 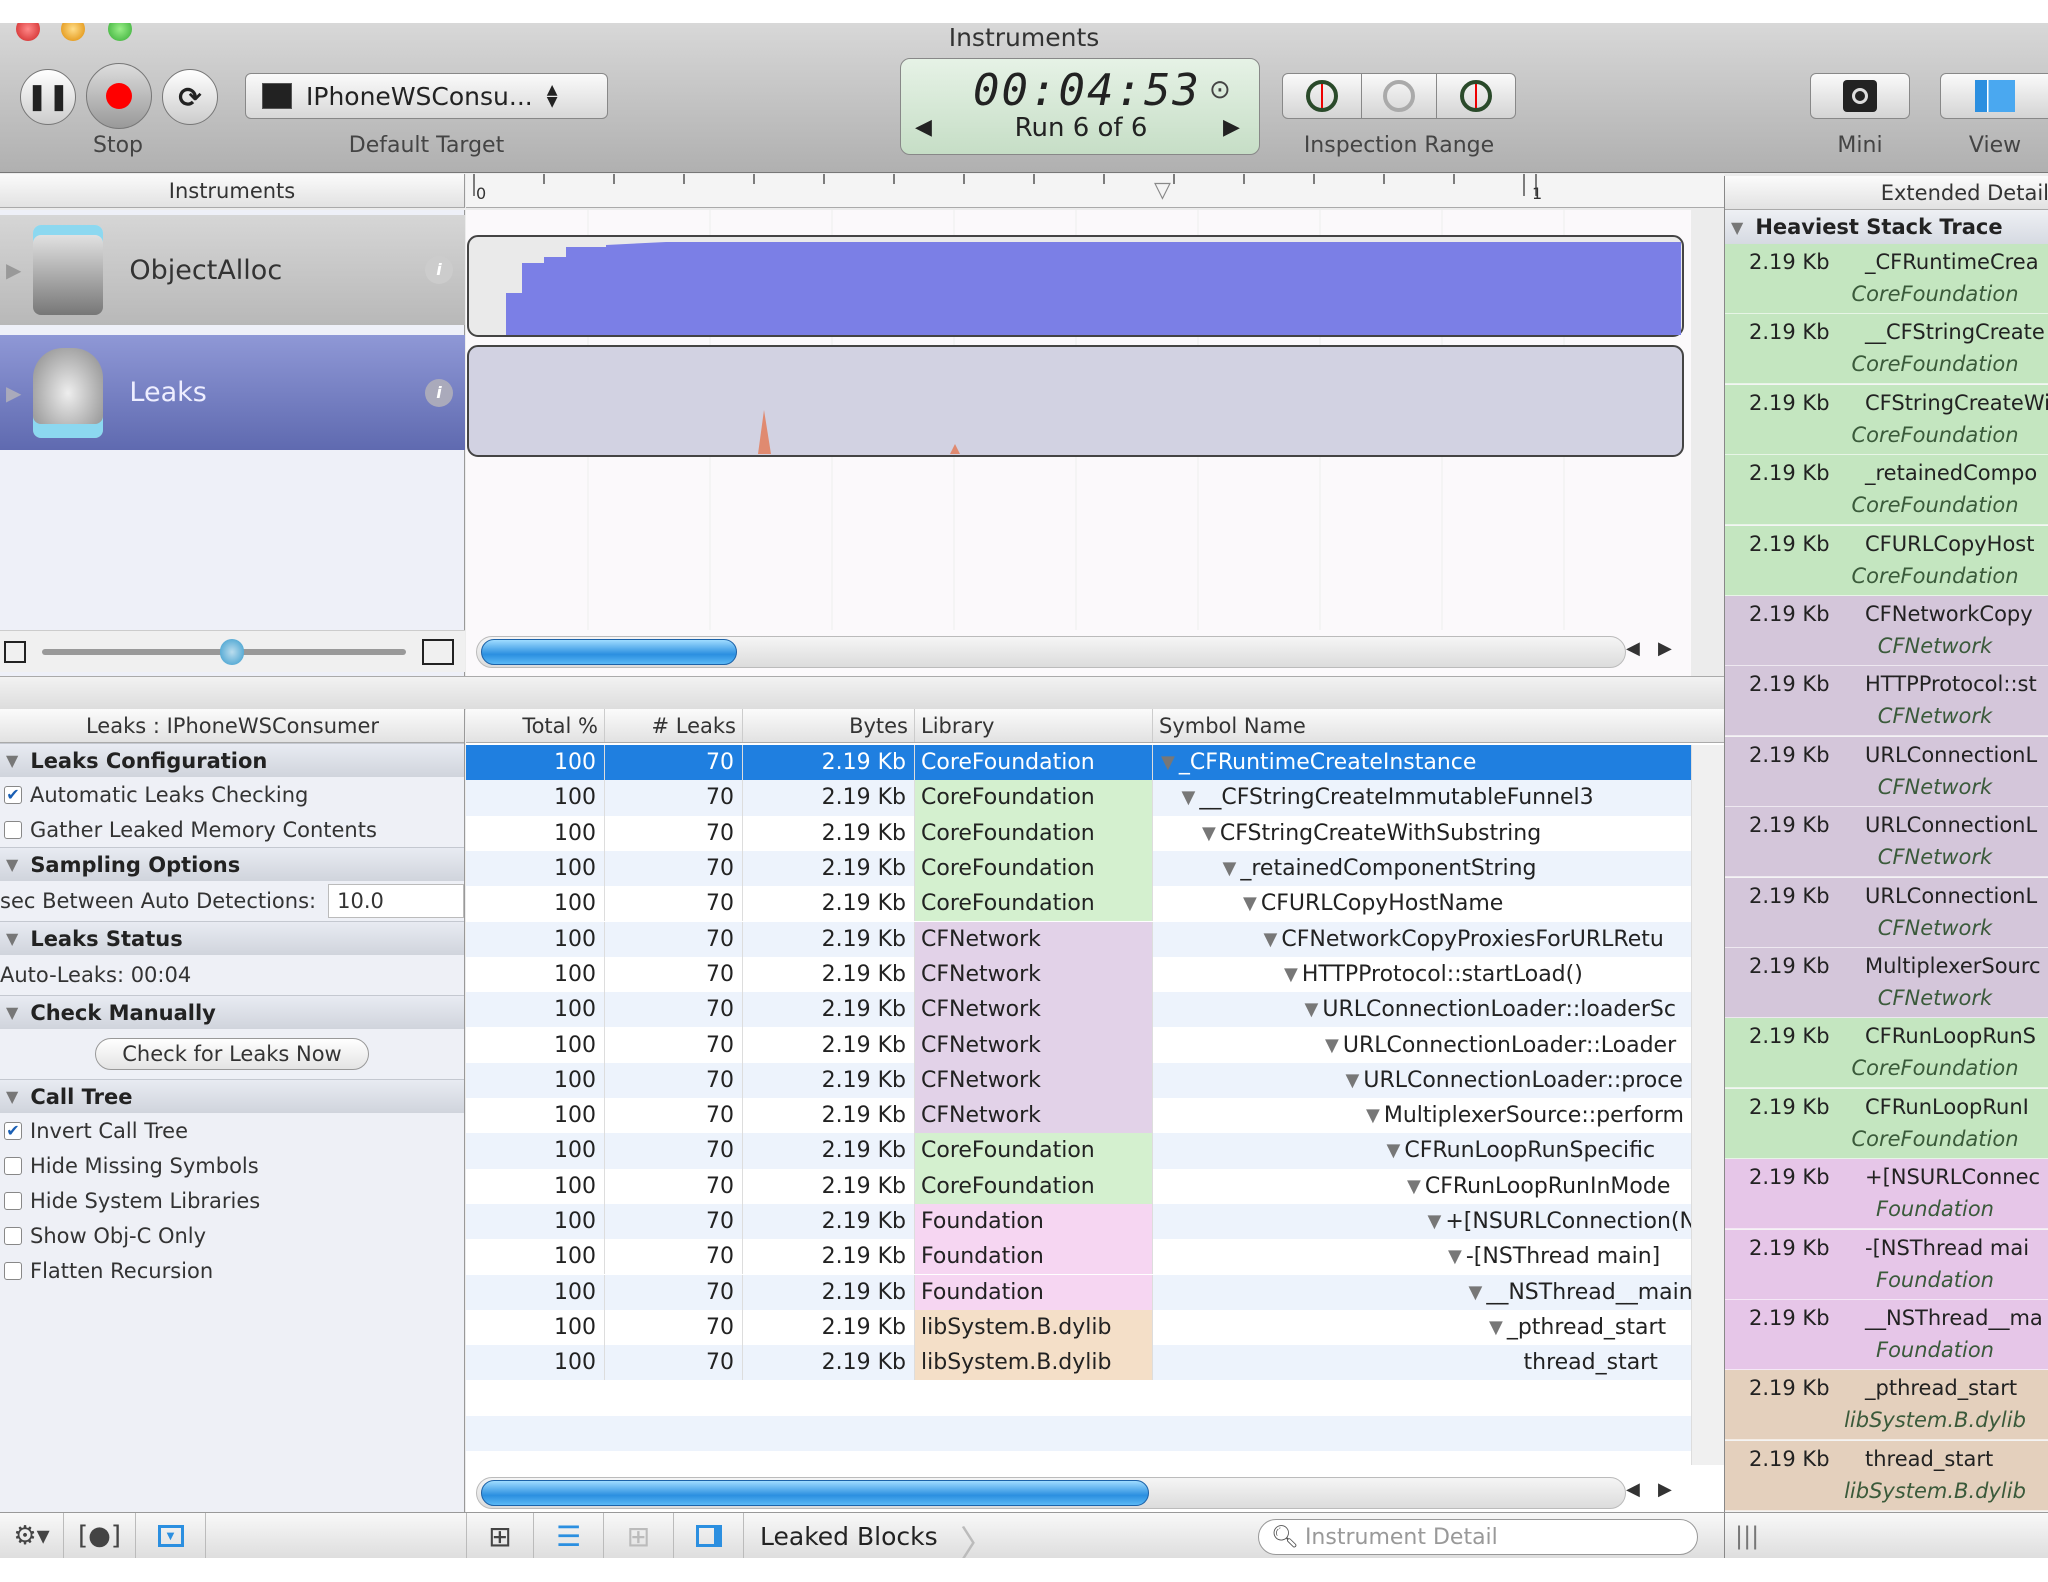 I want to click on track-zoom-slider, so click(x=232, y=651).